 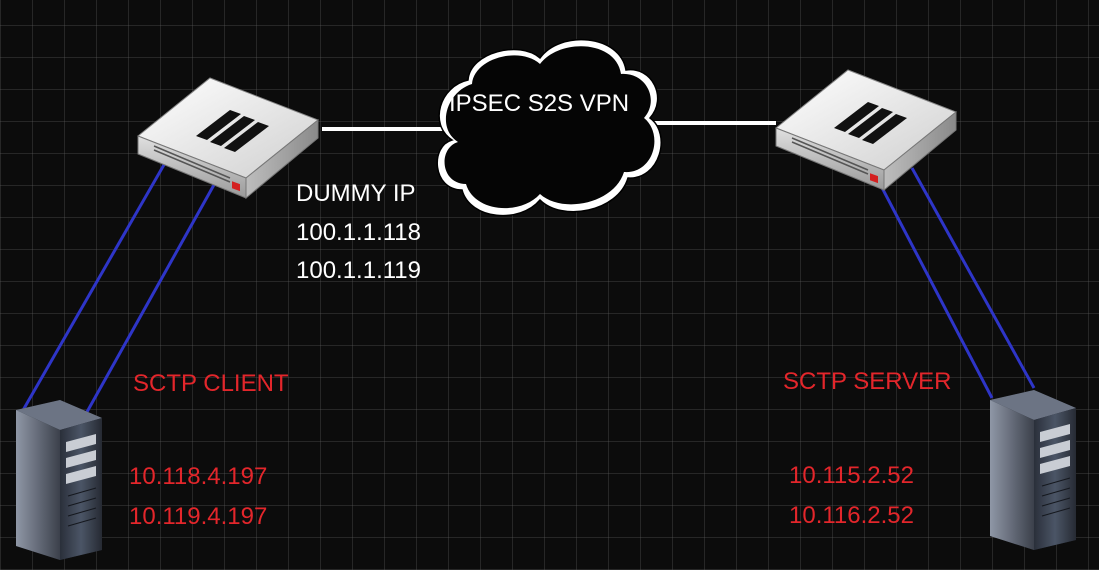 What do you see at coordinates (359, 270) in the screenshot?
I see `dummy-ip-2: 100.1.1.119` at bounding box center [359, 270].